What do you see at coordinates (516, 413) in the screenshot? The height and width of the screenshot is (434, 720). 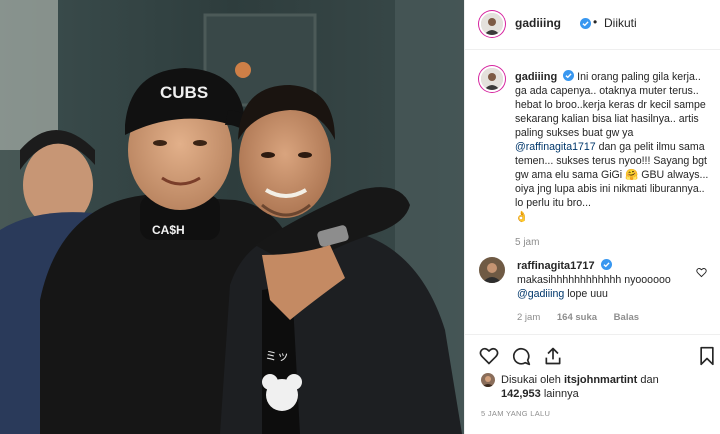 I see `post-timestamp: 5 JAM YANG LALU` at bounding box center [516, 413].